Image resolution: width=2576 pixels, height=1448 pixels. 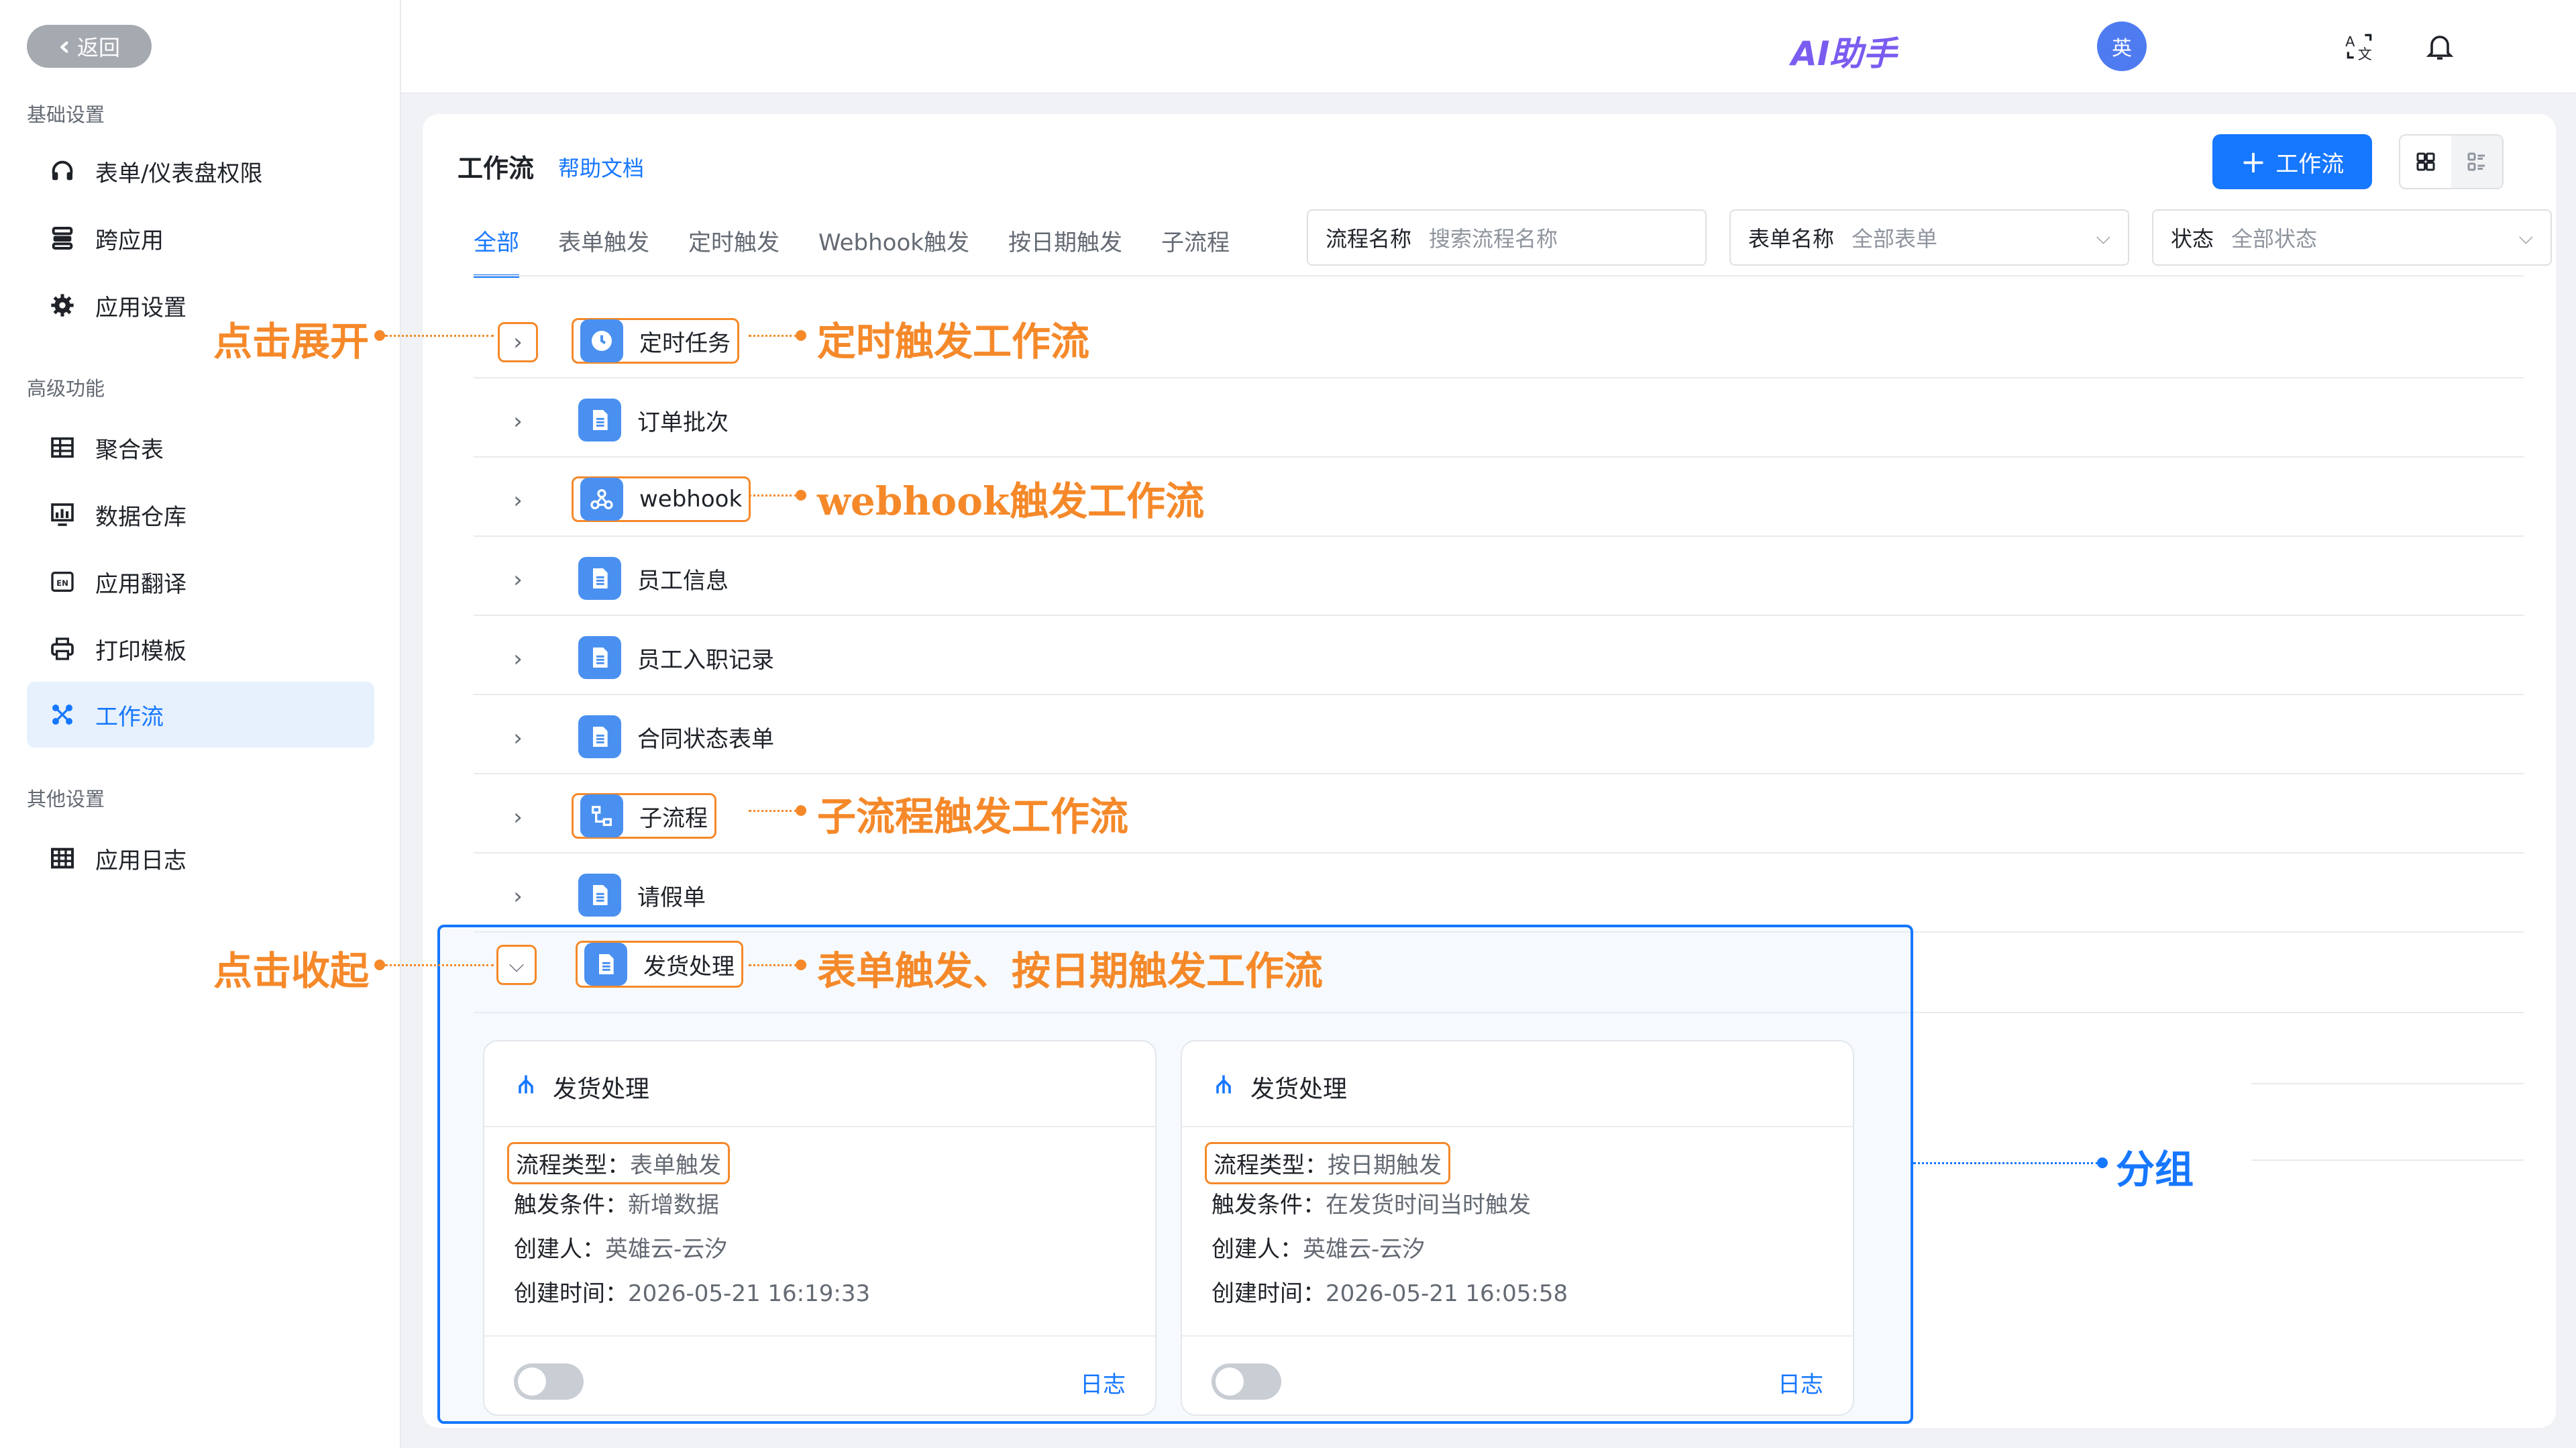 I want to click on table-row: › 定时任务, so click(x=1499, y=339).